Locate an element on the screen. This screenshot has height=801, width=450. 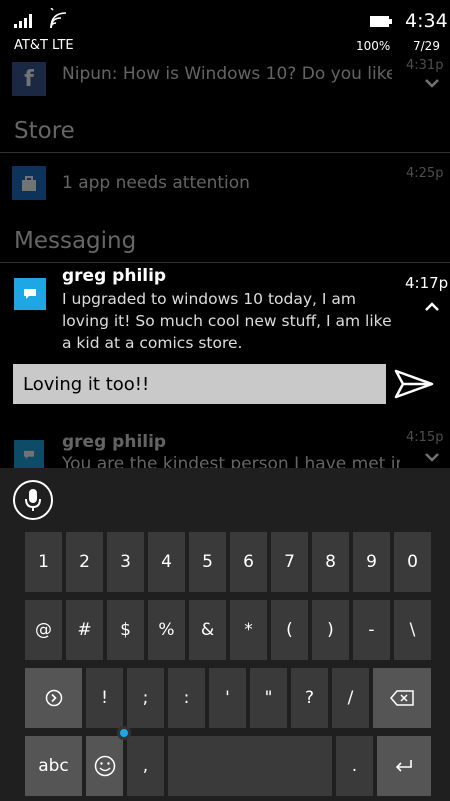
key-colon: : is located at coordinates (186, 698).